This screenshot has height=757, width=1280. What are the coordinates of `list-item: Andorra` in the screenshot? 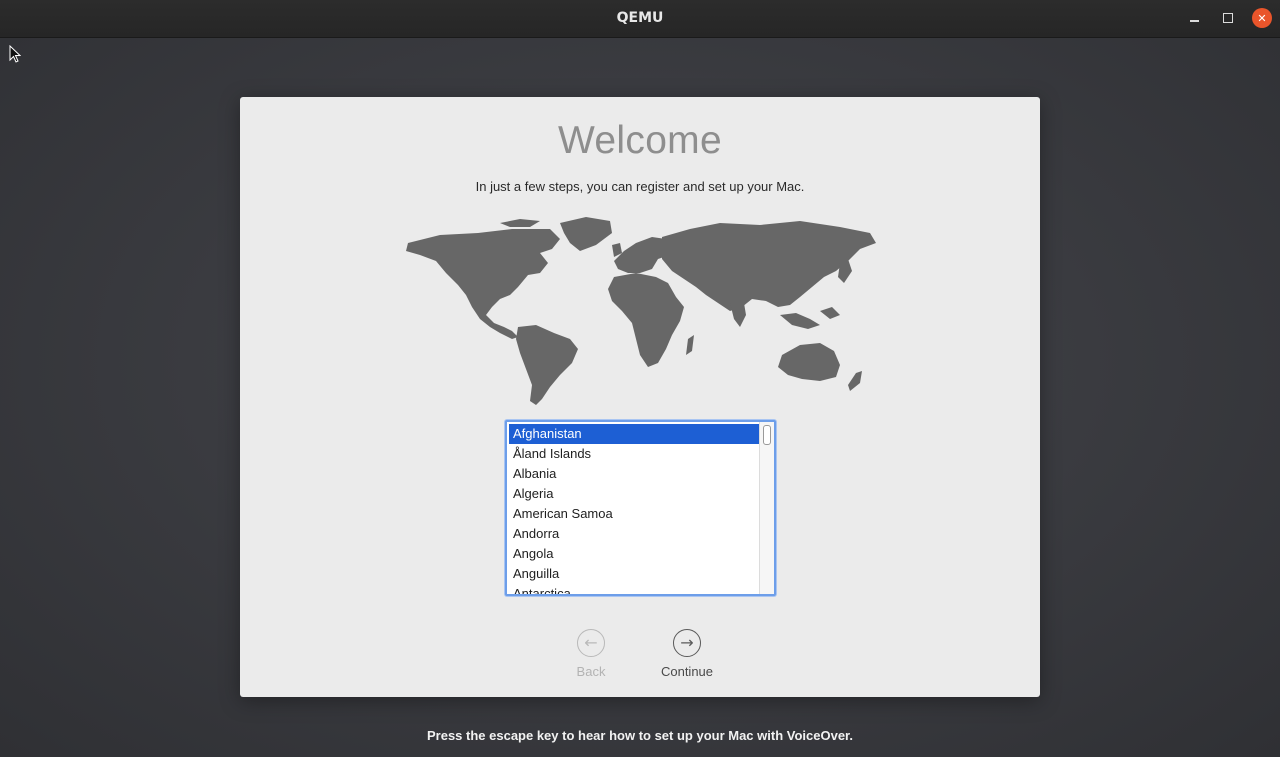 It's located at (634, 534).